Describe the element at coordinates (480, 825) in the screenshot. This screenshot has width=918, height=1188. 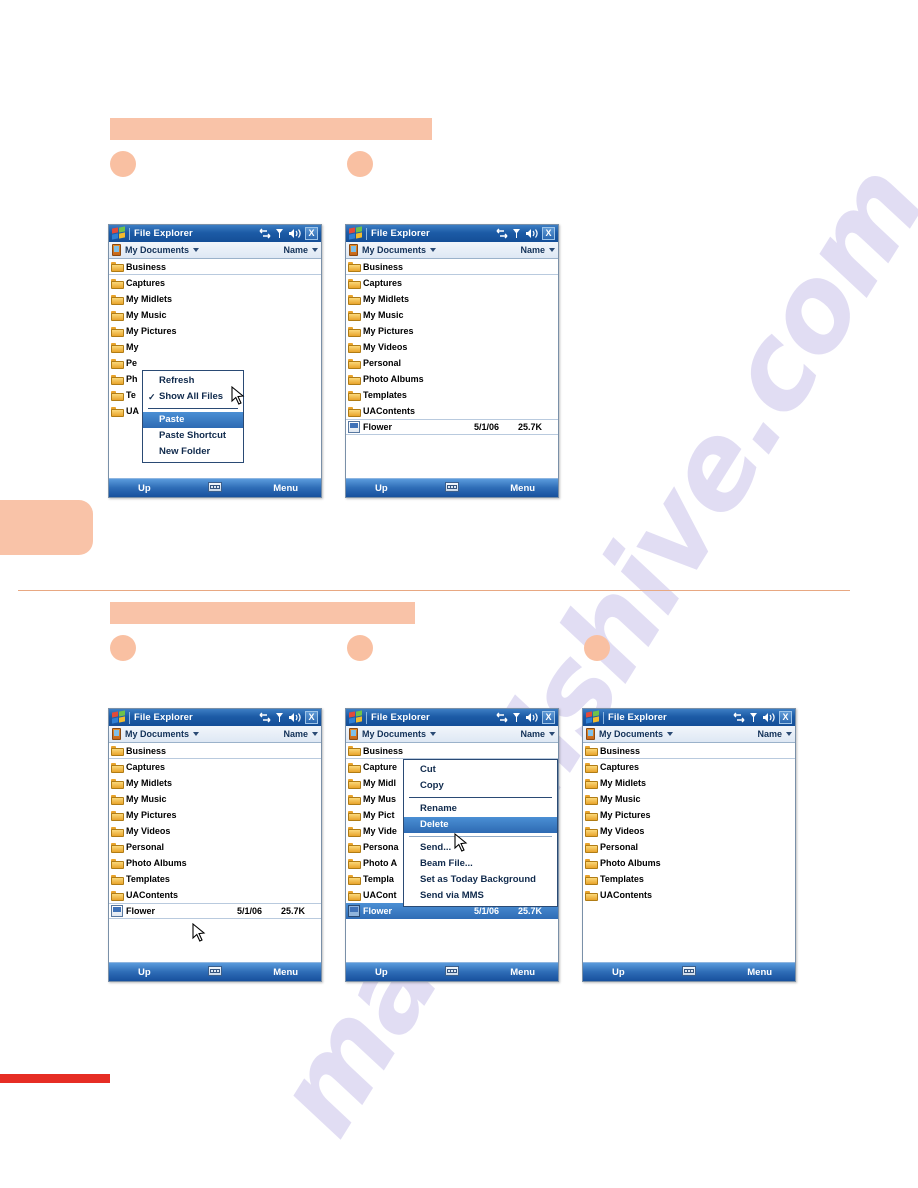
I see `menu-item-delete: Delete` at that location.